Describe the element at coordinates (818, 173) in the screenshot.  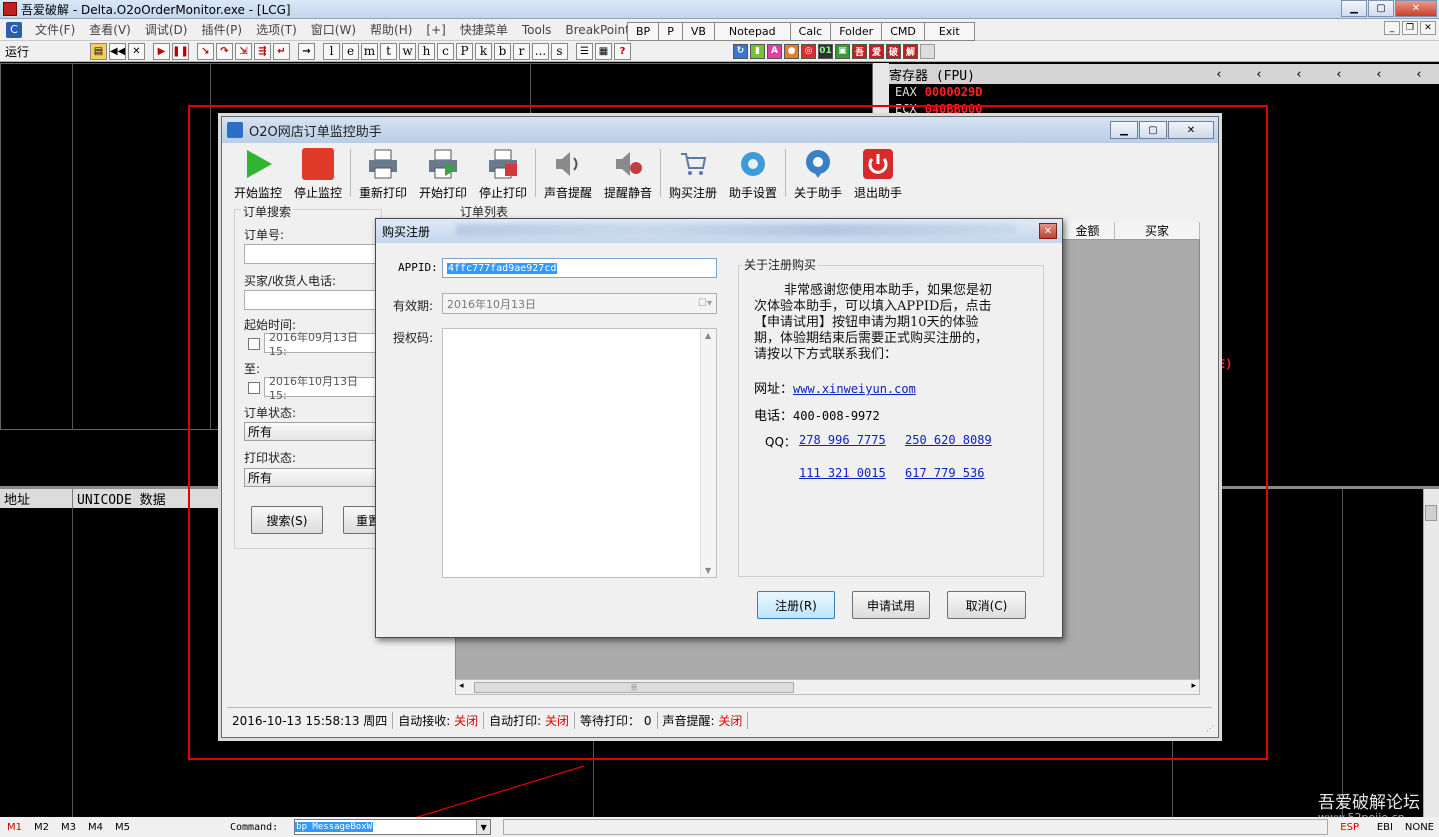
I see `about-assistant-button: 关于助手` at that location.